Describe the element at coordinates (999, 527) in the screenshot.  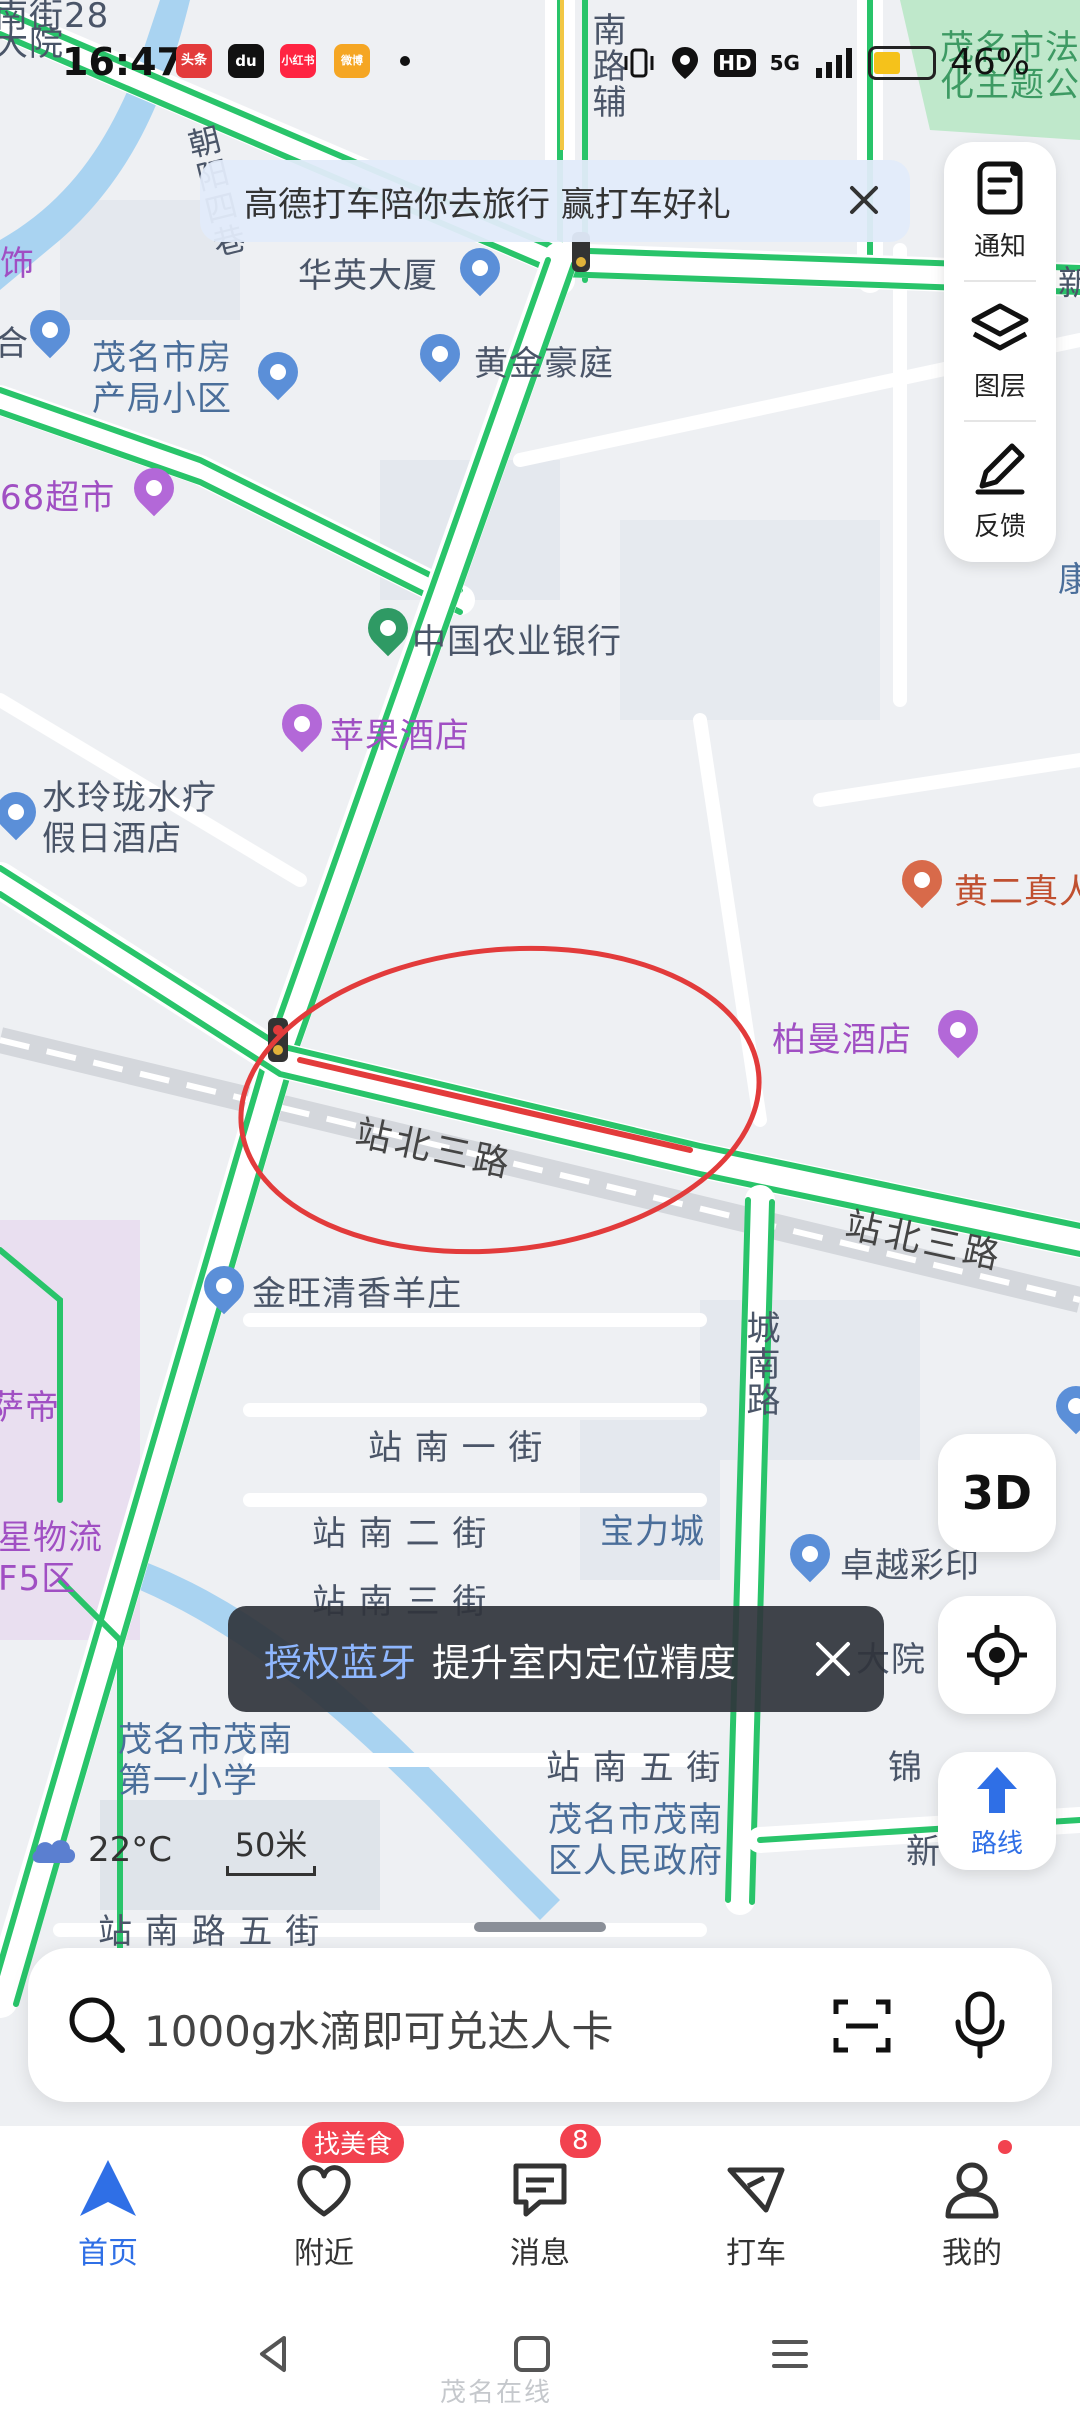
I see `feedback-label: 反馈` at that location.